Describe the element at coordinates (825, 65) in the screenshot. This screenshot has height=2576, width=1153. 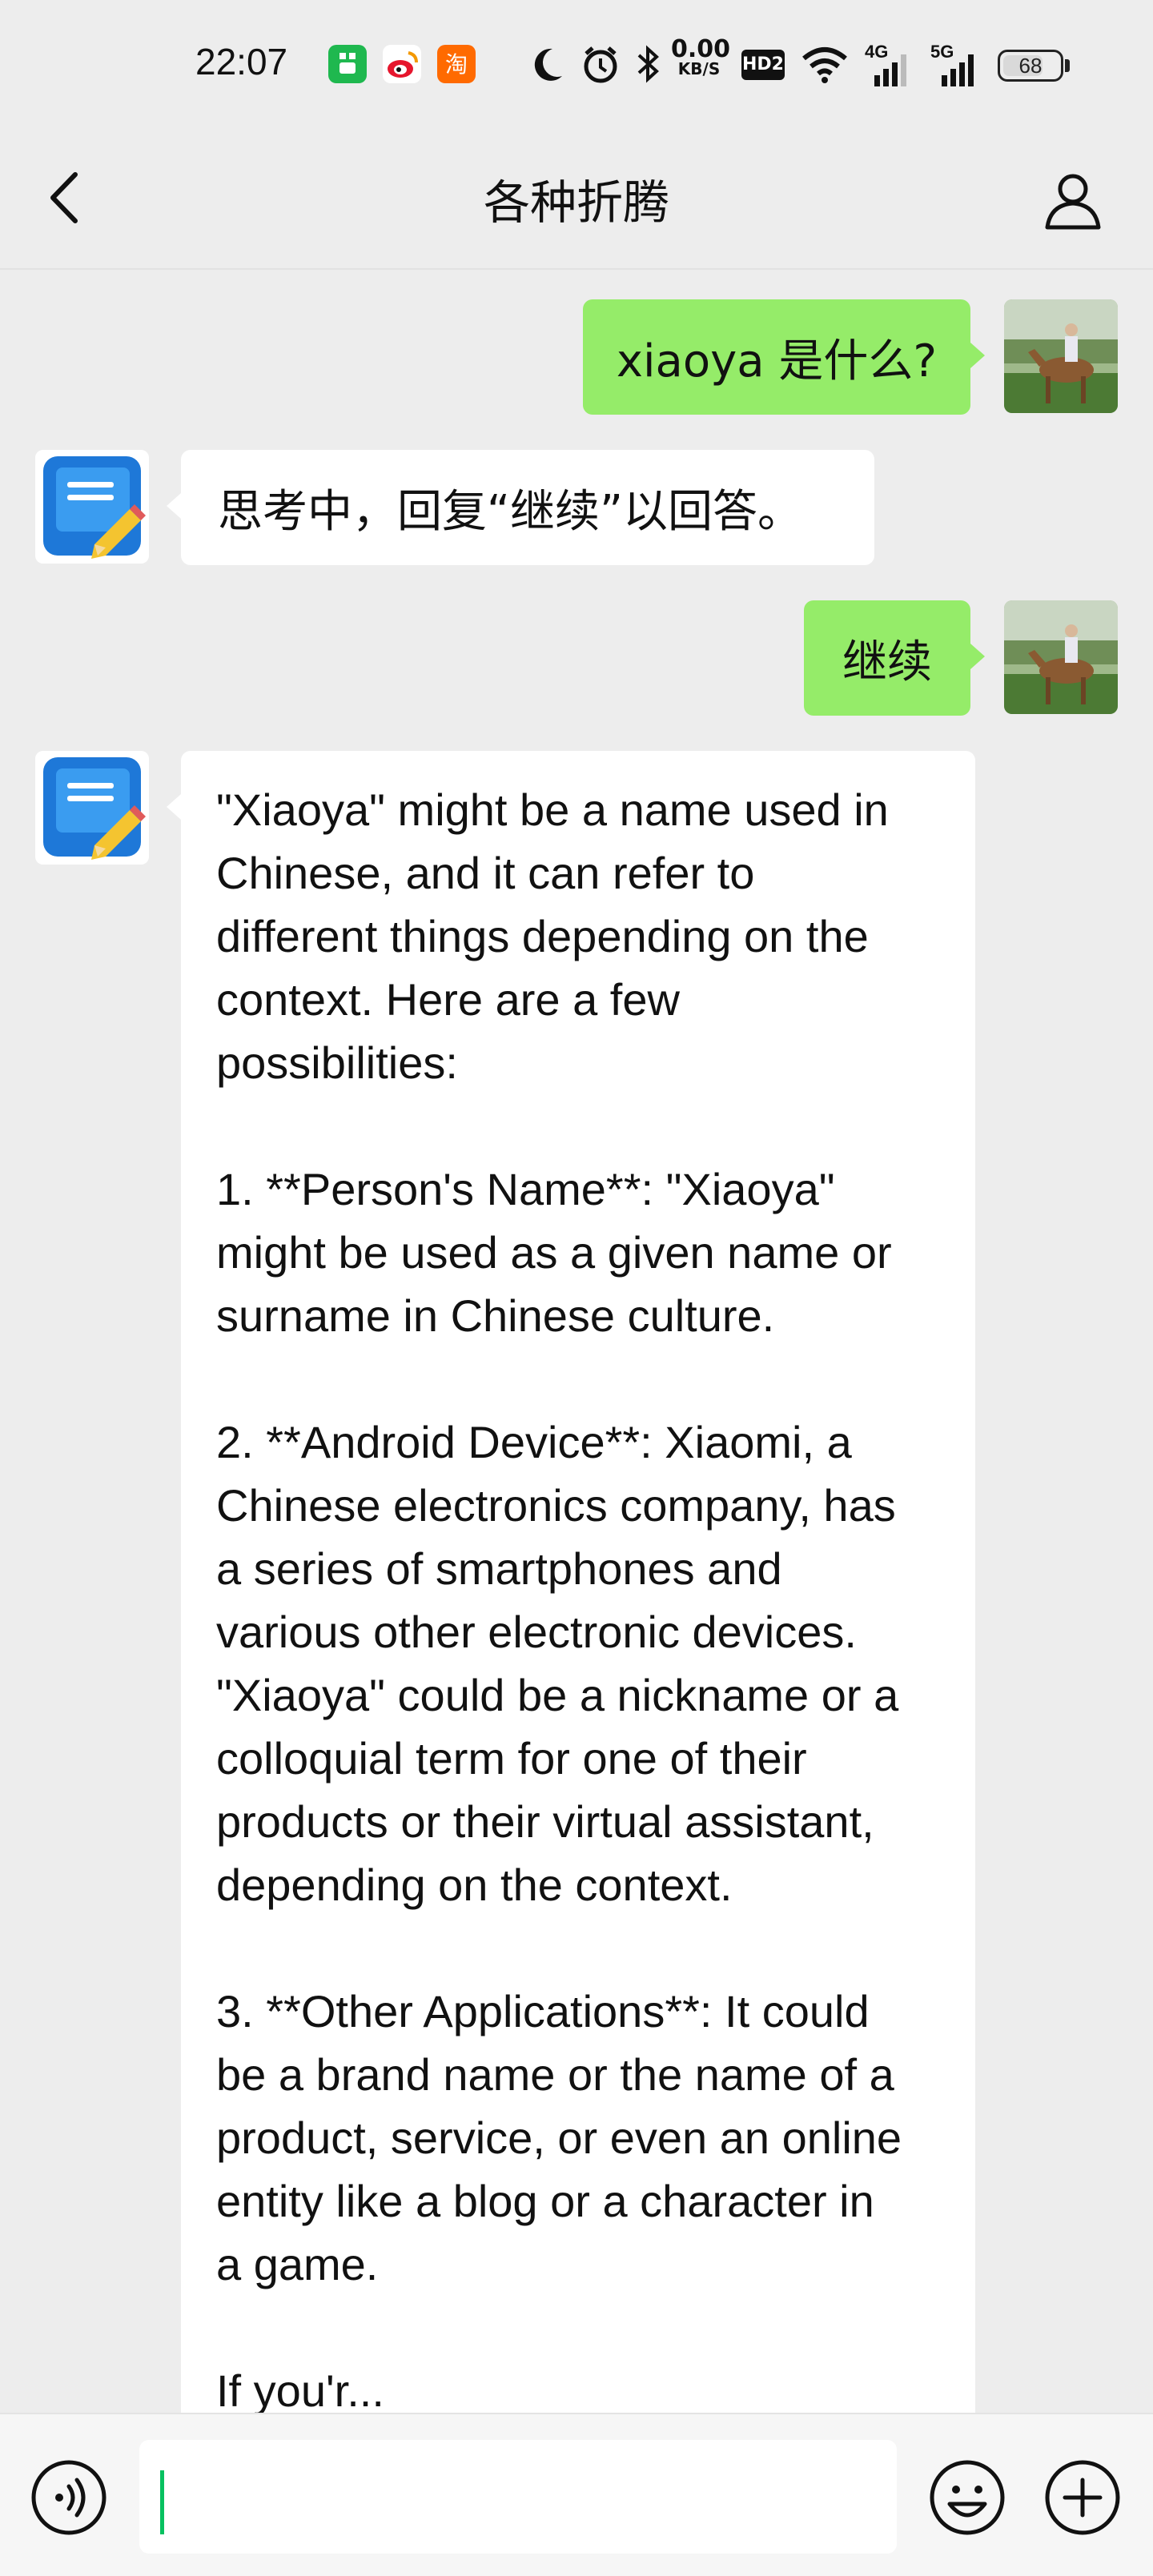
I see `wifi-icon` at that location.